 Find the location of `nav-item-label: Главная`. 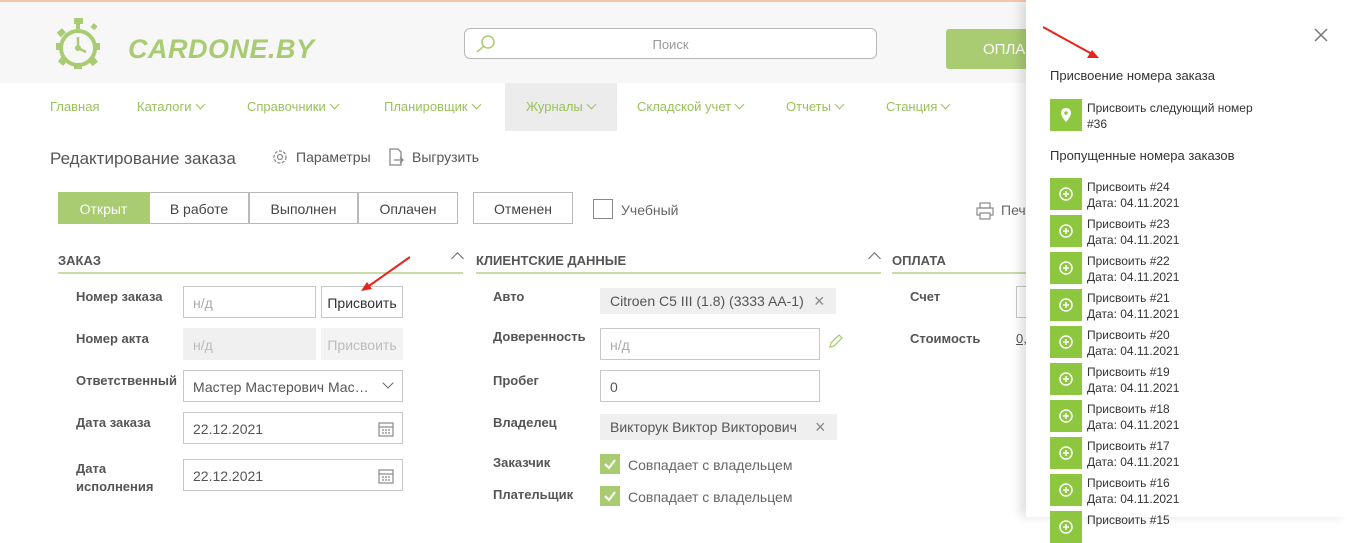

nav-item-label: Главная is located at coordinates (75, 106).